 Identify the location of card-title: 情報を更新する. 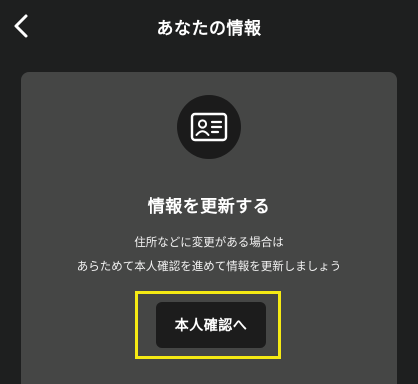
(209, 207).